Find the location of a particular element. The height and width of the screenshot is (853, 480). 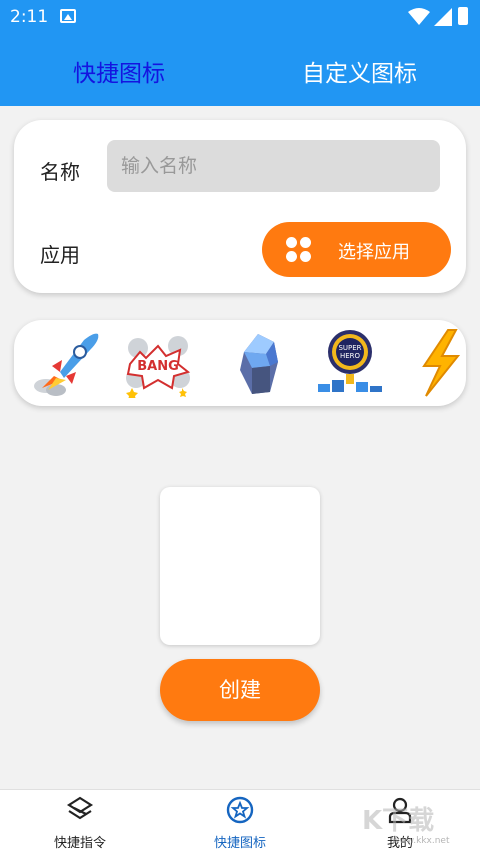

svg-text: HERO is located at coordinates (350, 356).